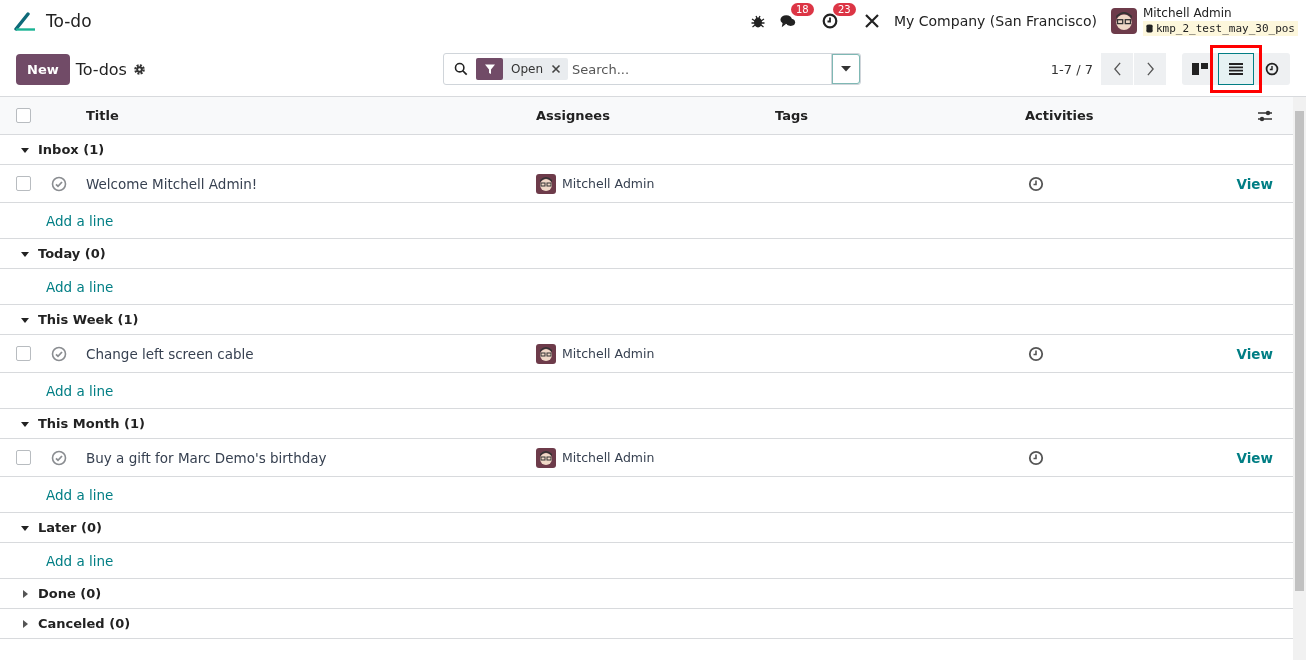 The image size is (1306, 660). I want to click on tools-icon, so click(871, 21).